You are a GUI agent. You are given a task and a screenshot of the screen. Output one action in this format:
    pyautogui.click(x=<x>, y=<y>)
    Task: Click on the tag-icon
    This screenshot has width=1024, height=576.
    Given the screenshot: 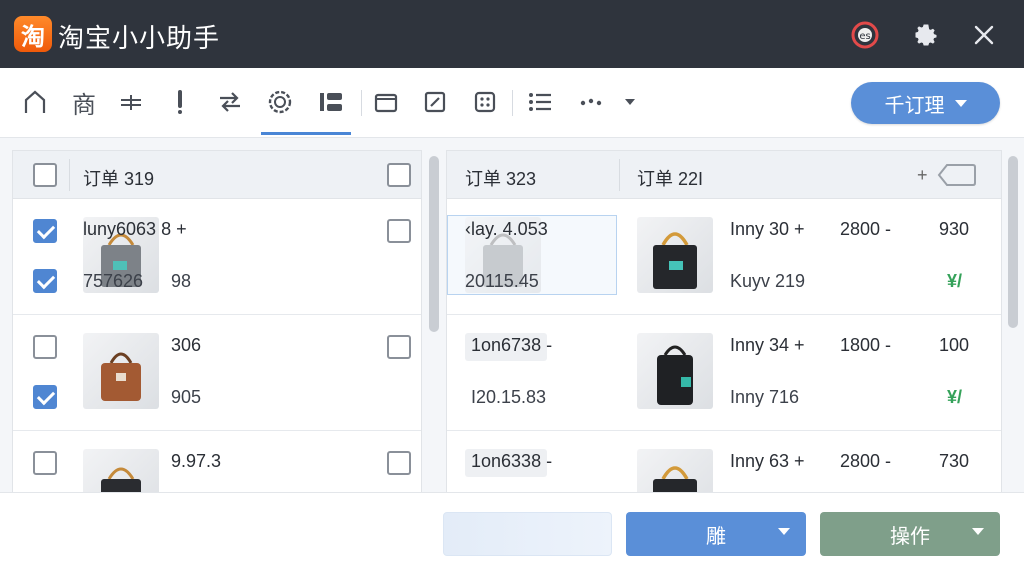 What is the action you would take?
    pyautogui.click(x=957, y=177)
    